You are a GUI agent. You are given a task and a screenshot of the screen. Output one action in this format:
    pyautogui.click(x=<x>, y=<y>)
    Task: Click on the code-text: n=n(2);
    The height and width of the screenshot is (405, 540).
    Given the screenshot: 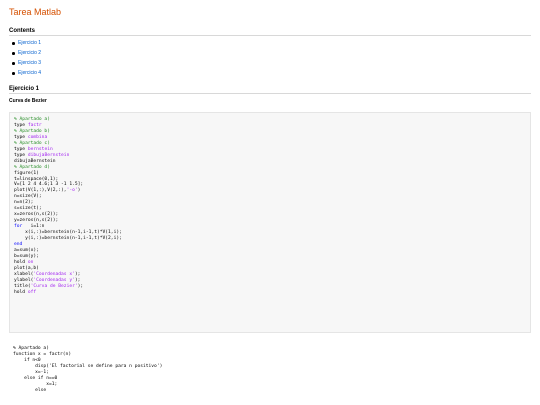 What is the action you would take?
    pyautogui.click(x=24, y=203)
    